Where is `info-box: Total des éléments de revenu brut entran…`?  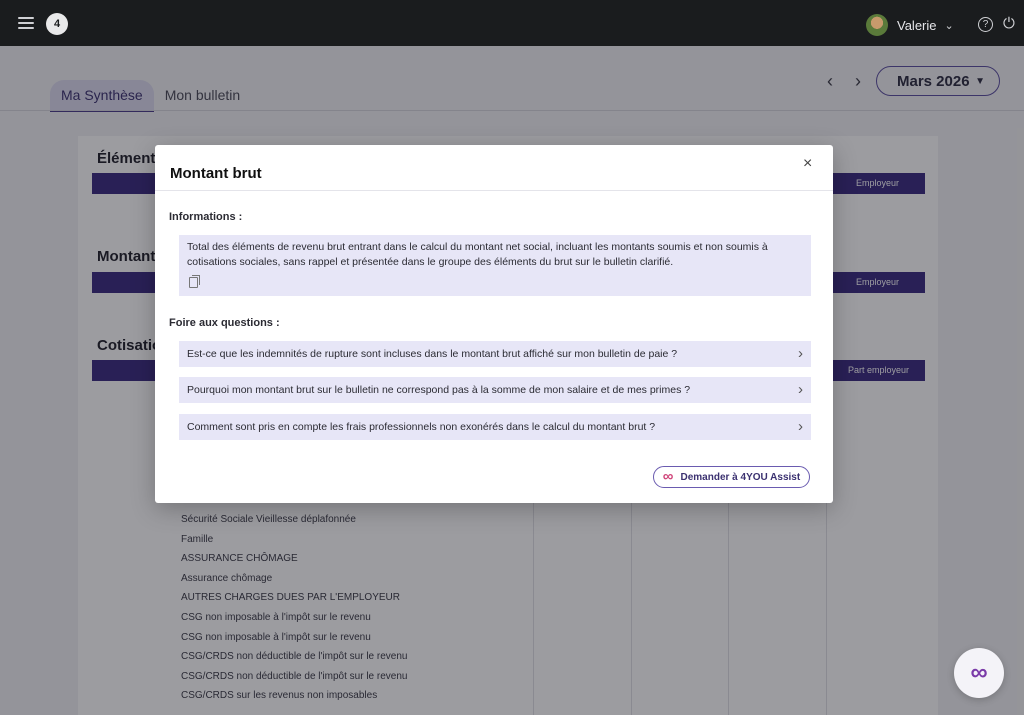 info-box: Total des éléments de revenu brut entran… is located at coordinates (495, 265).